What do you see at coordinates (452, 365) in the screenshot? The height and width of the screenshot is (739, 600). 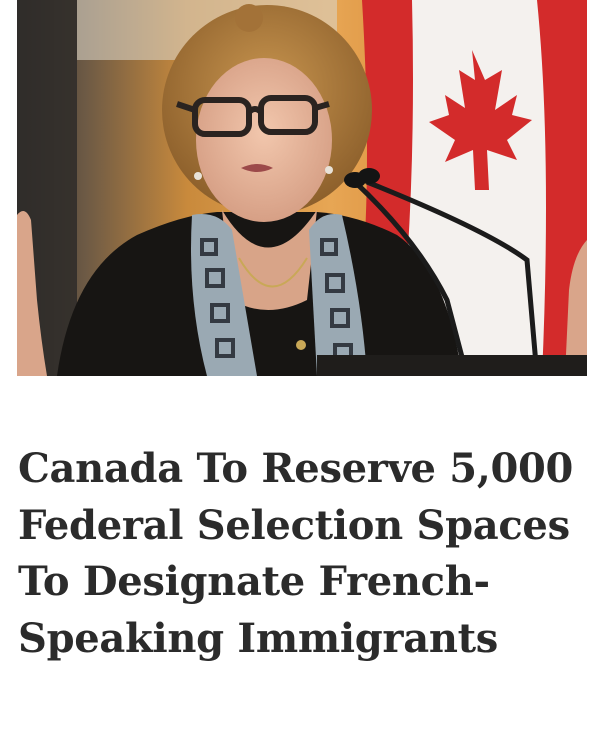 I see `podium` at bounding box center [452, 365].